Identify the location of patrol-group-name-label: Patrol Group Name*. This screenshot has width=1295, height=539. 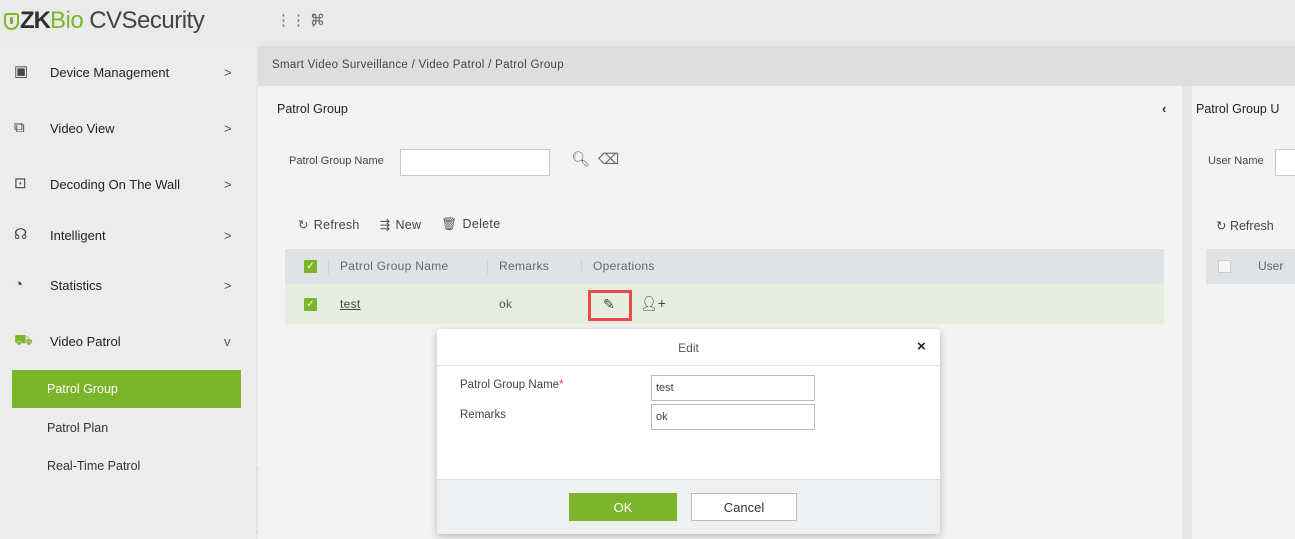
(512, 385).